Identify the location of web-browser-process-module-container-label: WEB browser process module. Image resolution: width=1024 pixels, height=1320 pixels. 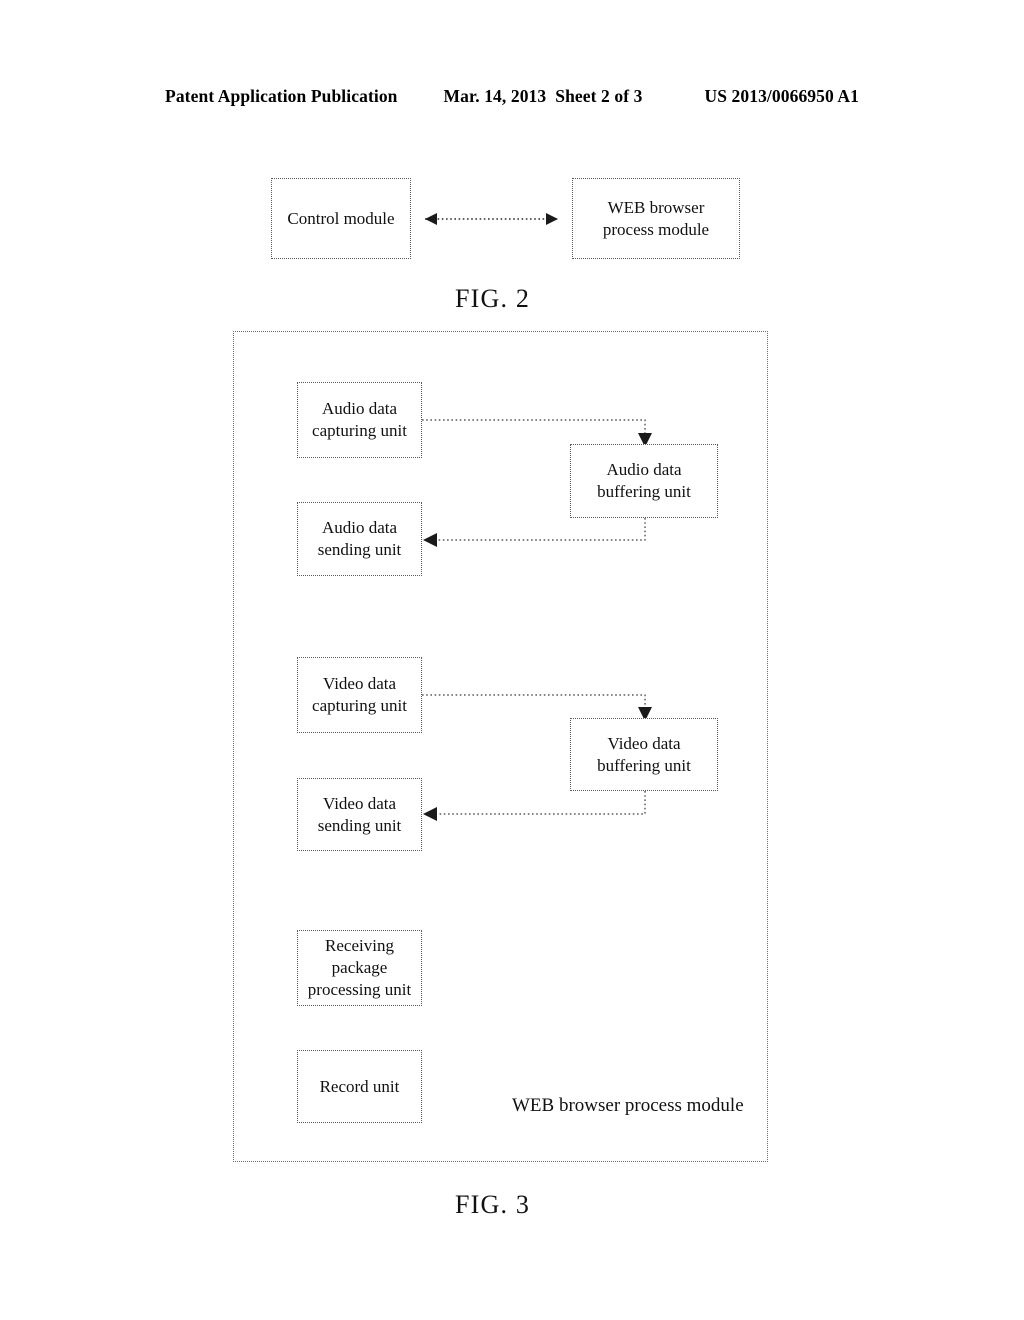
(628, 1105).